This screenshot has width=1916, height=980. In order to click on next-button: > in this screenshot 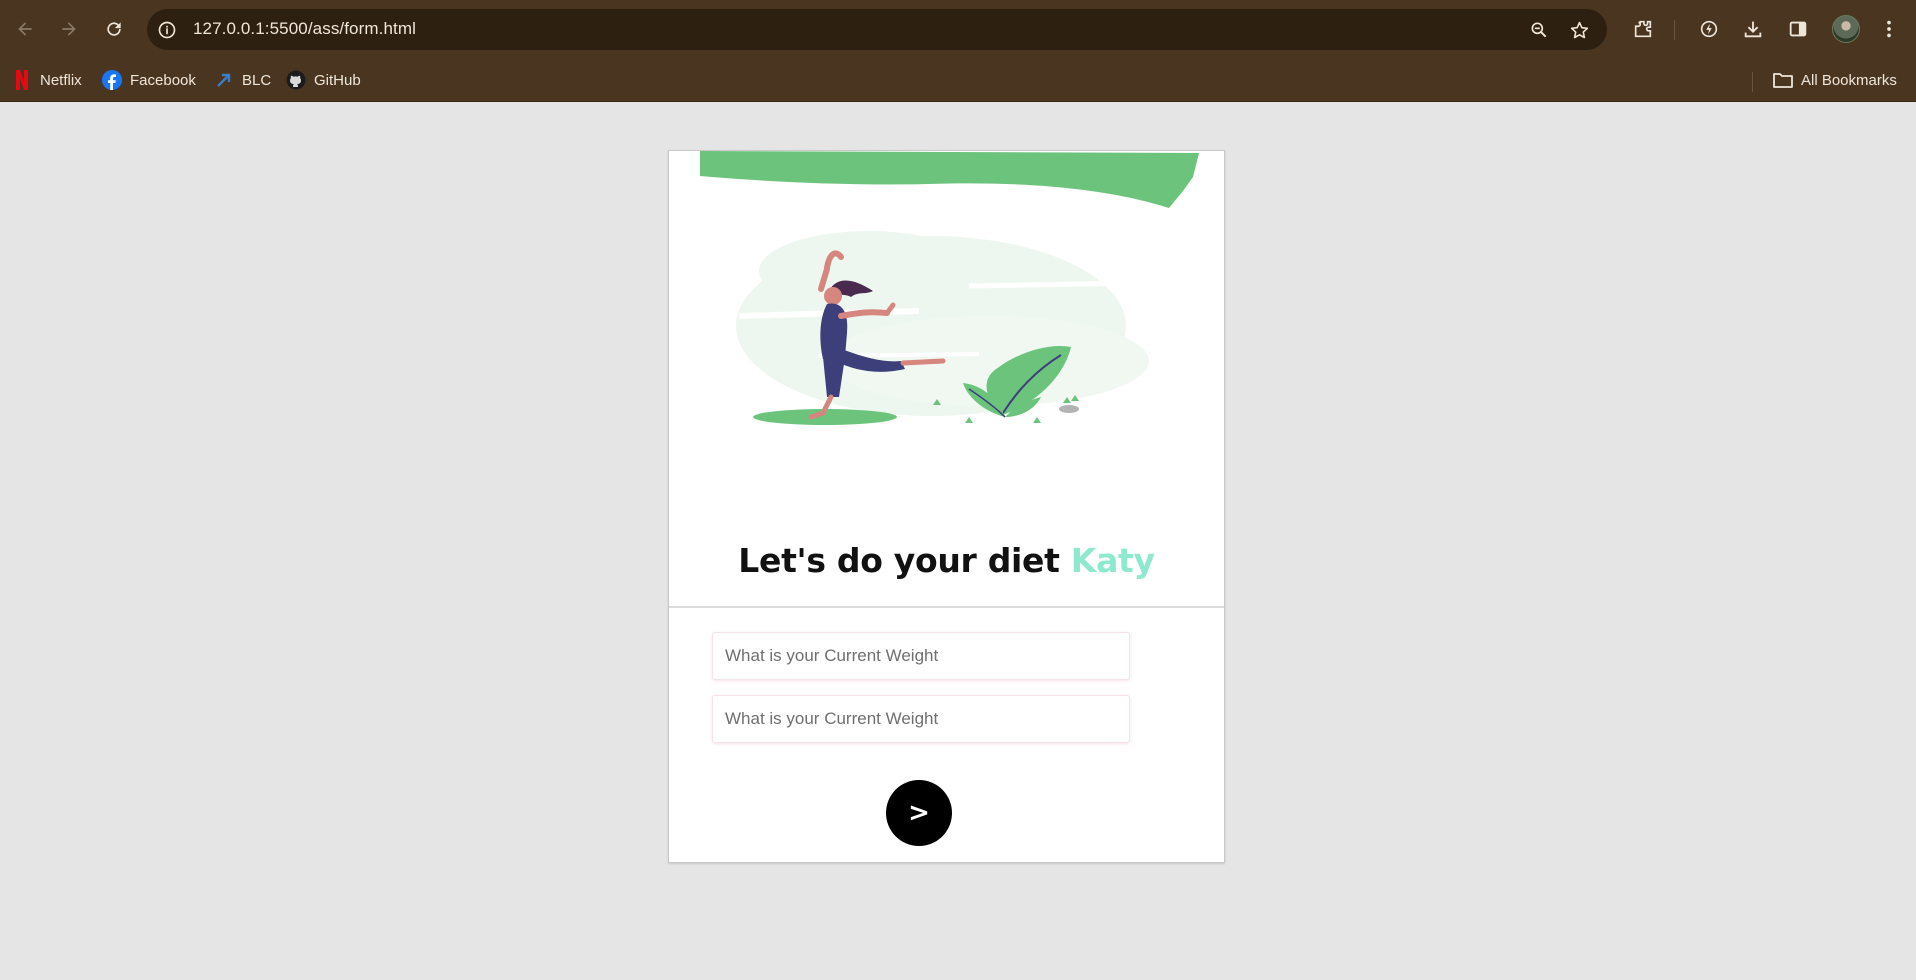, I will do `click(919, 813)`.